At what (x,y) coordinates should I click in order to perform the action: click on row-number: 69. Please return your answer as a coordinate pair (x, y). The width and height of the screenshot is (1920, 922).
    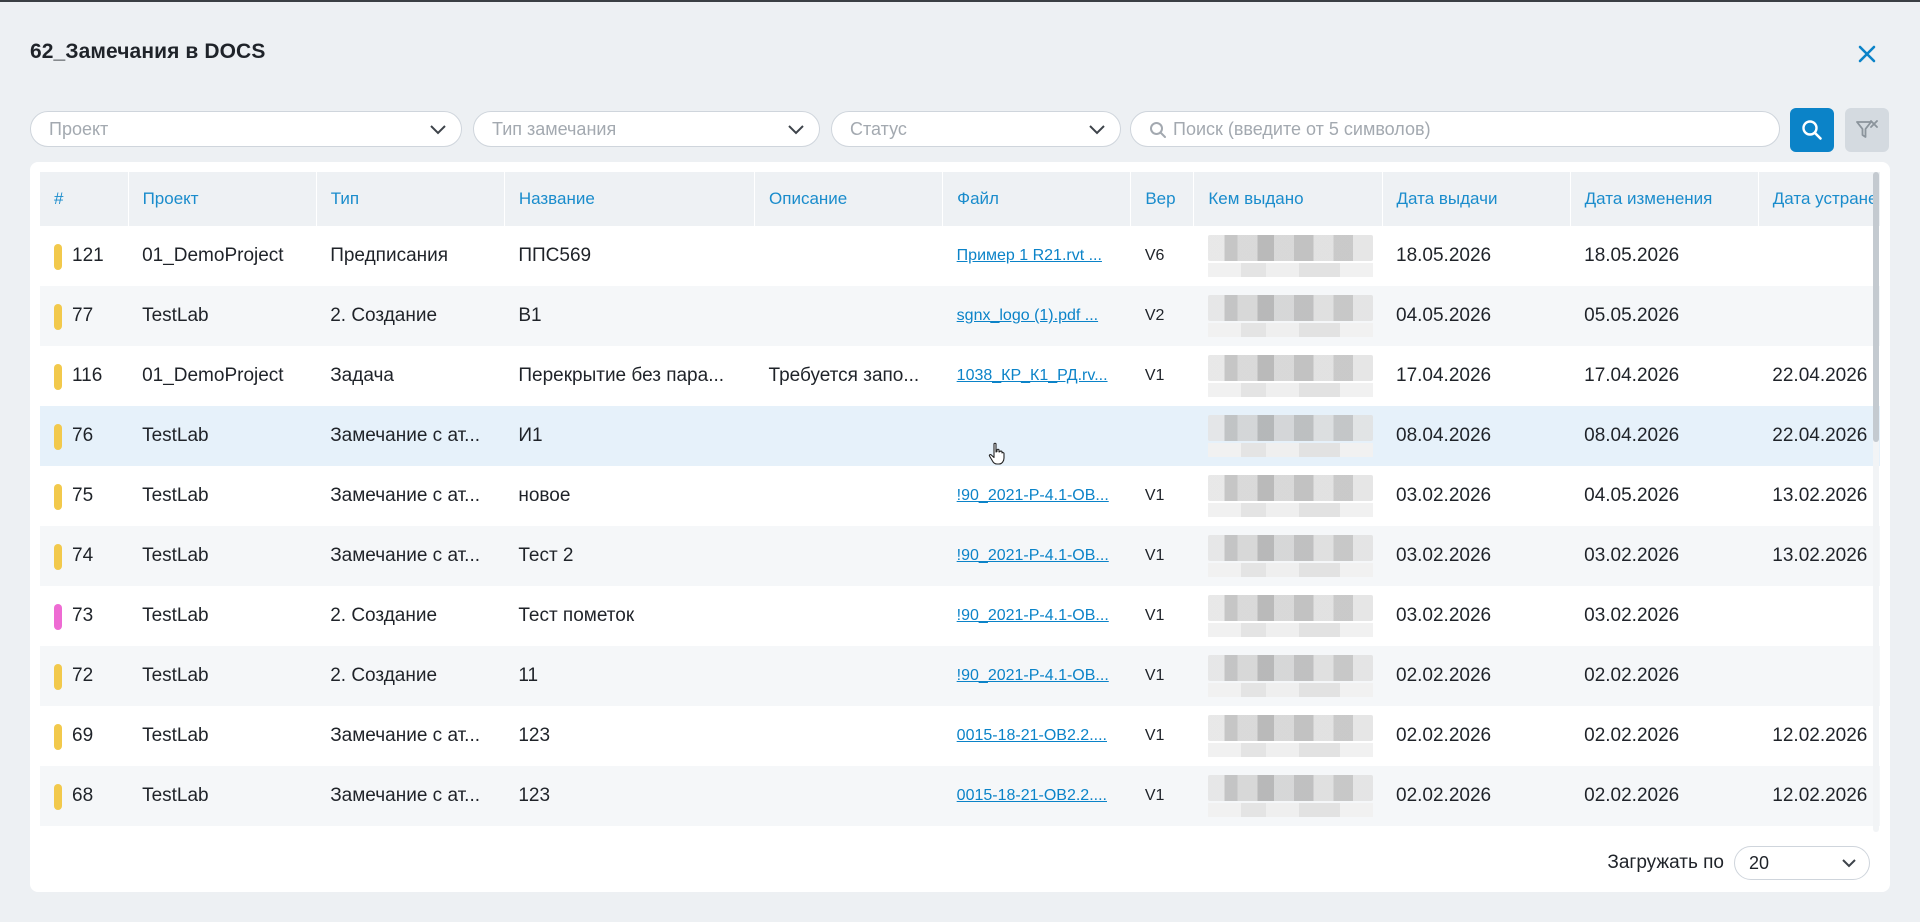
    Looking at the image, I should click on (83, 735).